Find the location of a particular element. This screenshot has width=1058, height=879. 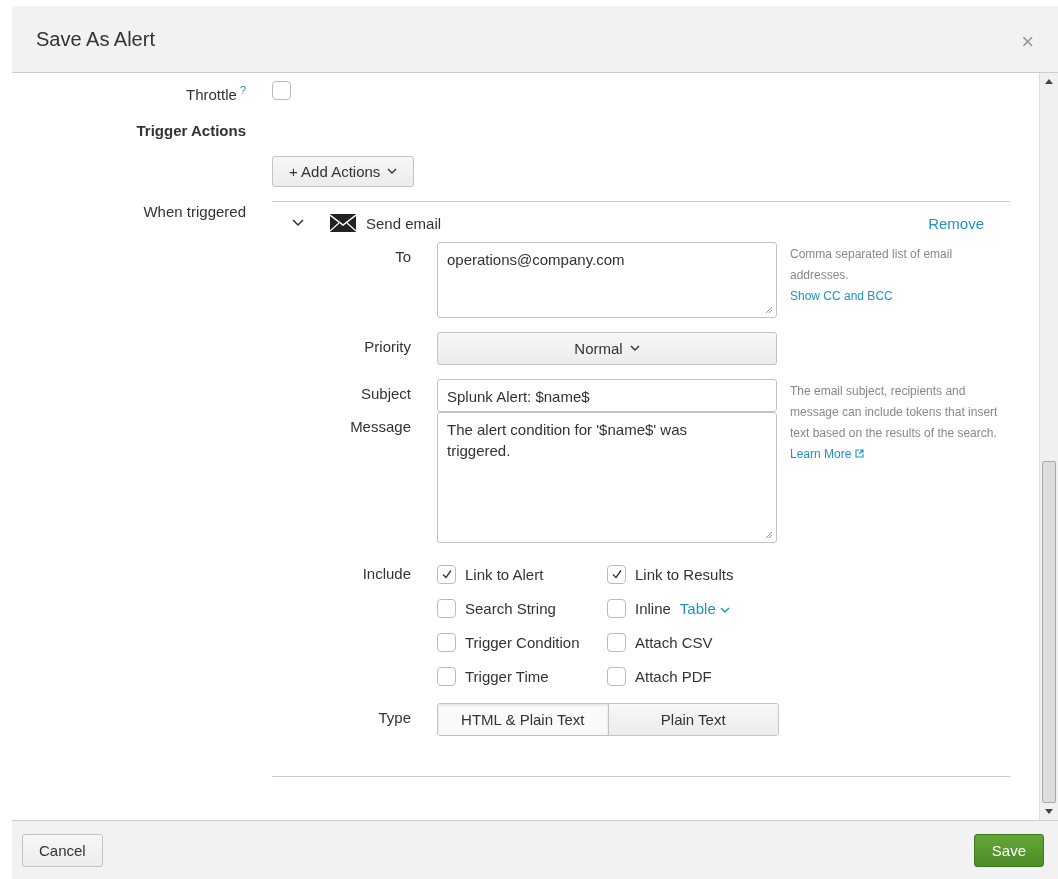

help-text: Comma separated list of email addresses. is located at coordinates (871, 264).